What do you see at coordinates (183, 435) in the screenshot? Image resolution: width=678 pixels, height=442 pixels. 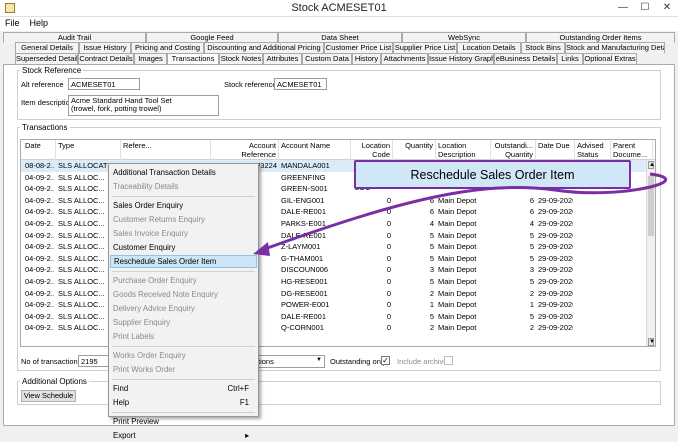 I see `menu-item-export: Export ▸` at bounding box center [183, 435].